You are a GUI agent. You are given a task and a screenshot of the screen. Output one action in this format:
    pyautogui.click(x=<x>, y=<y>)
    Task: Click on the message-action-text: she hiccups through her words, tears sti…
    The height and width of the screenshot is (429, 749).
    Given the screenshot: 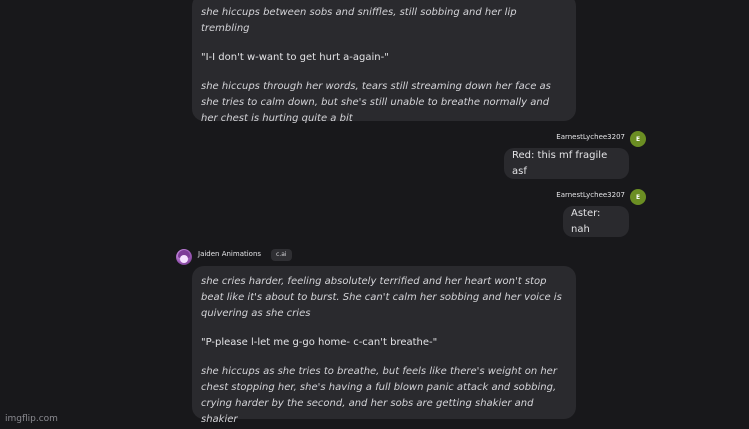 What is the action you would take?
    pyautogui.click(x=376, y=102)
    